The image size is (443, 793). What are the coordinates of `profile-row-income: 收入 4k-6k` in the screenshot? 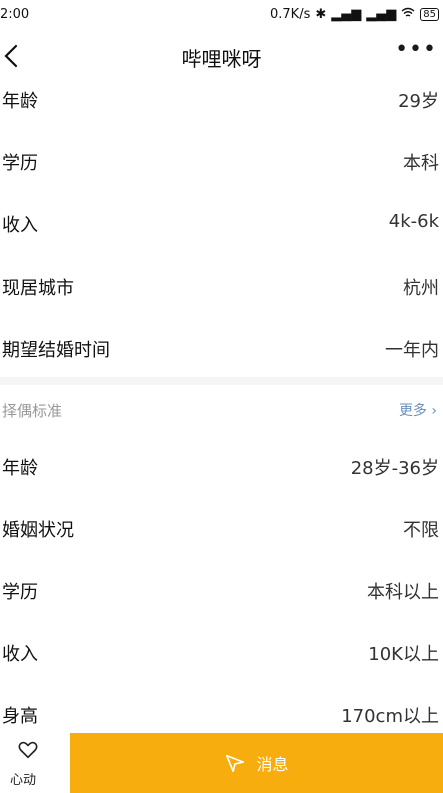 It's located at (221, 224).